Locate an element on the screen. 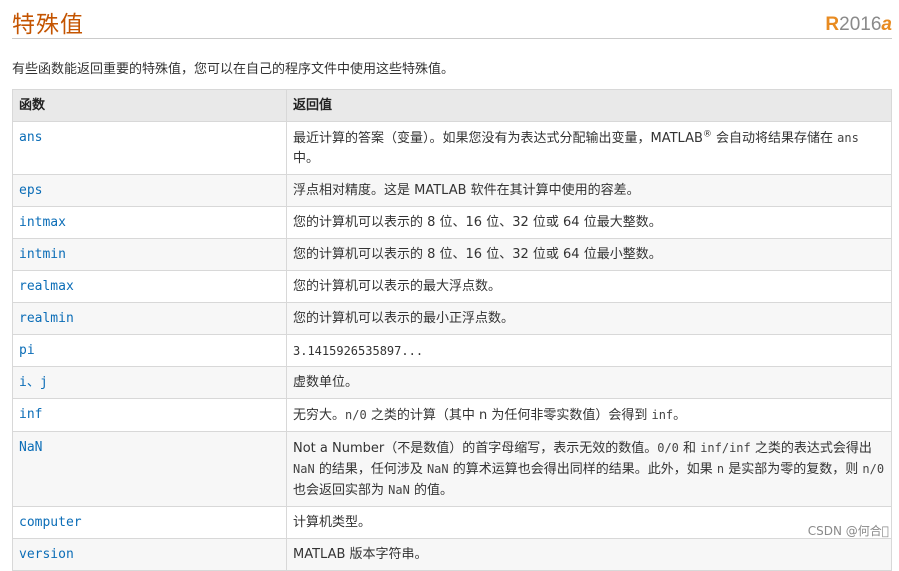 Image resolution: width=899 pixels, height=571 pixels. return-value: 您的计算机可以表示的最大浮点数。 is located at coordinates (589, 286).